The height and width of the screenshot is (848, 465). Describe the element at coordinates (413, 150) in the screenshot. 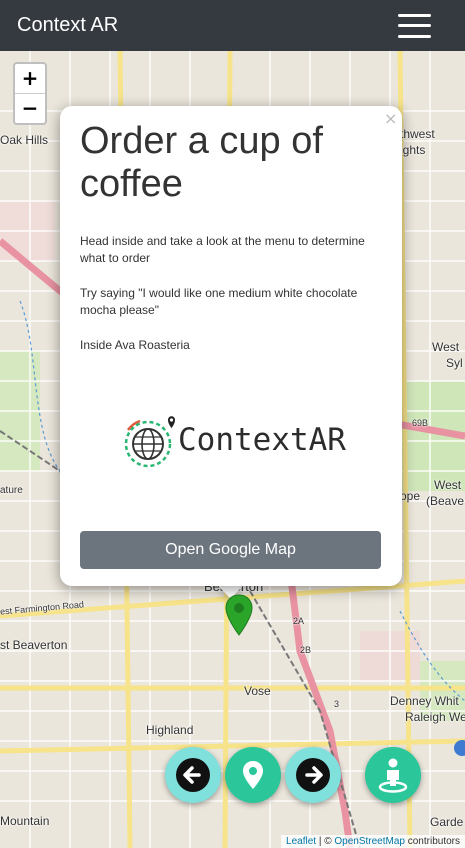

I see `map-label-heights: ights` at that location.